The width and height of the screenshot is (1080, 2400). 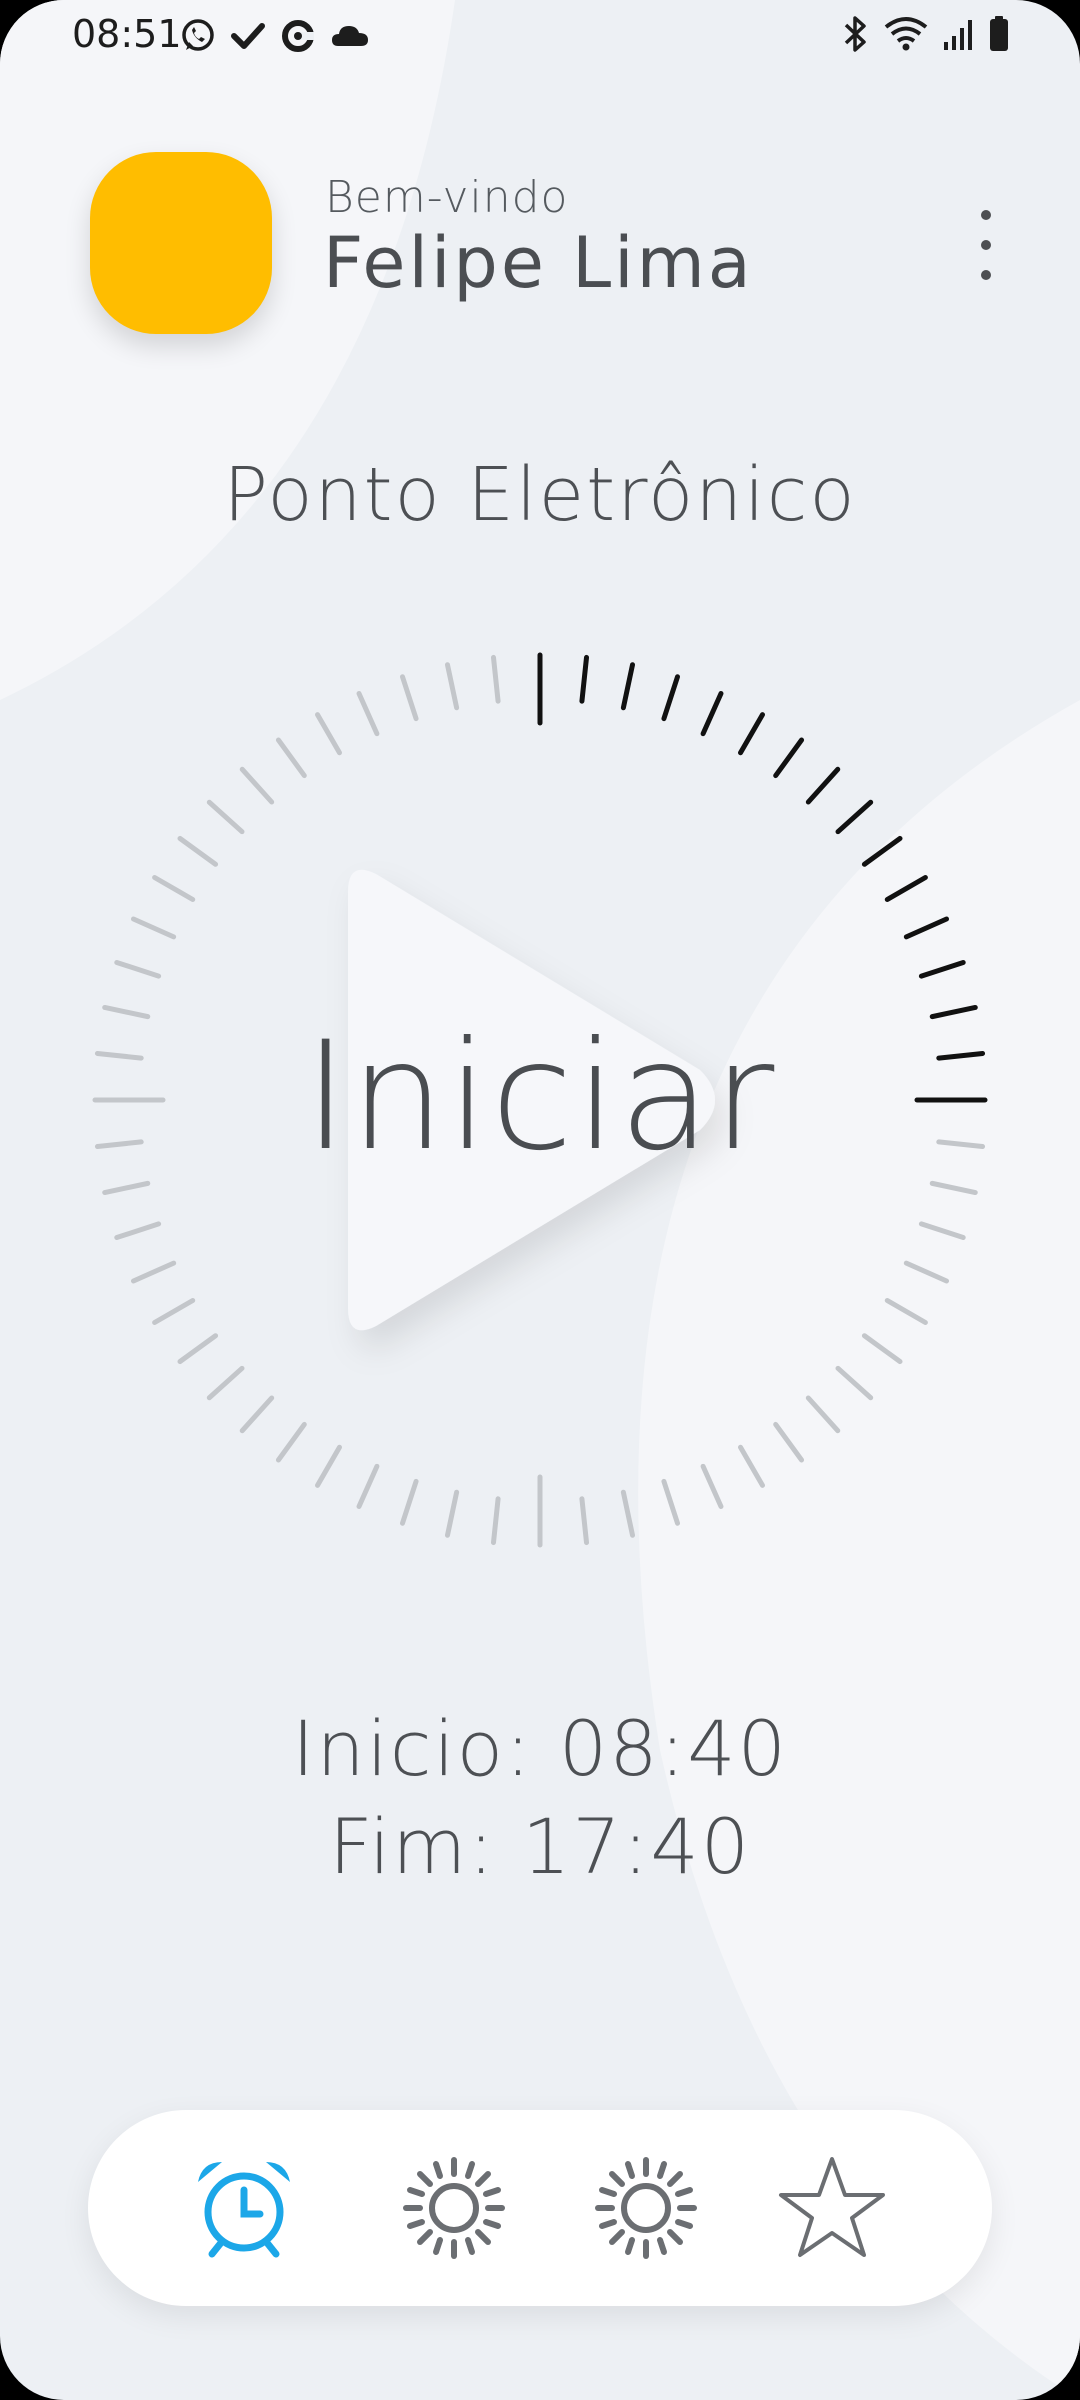 What do you see at coordinates (855, 34) in the screenshot?
I see `bluetooth-icon` at bounding box center [855, 34].